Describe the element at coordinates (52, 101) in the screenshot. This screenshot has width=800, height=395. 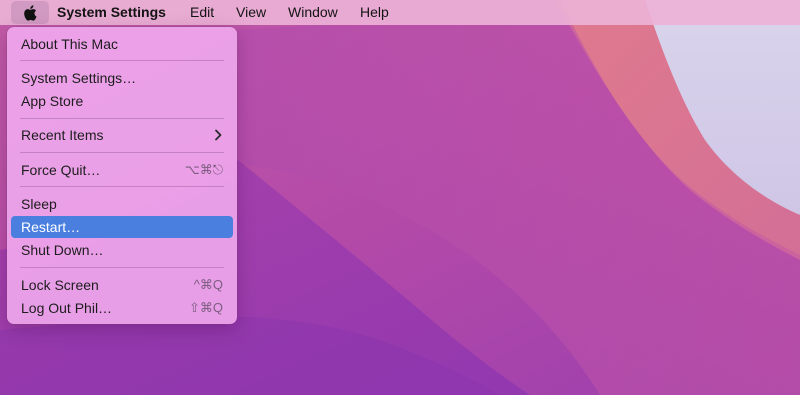
I see `menu-item-label: App Store` at that location.